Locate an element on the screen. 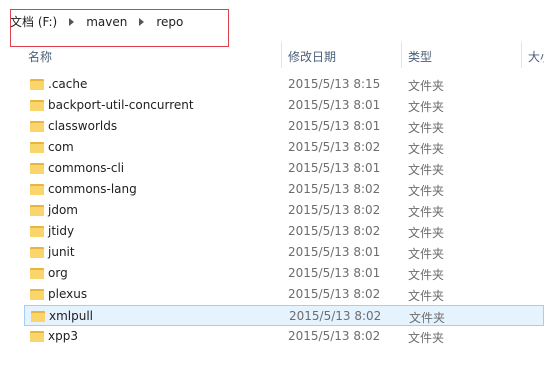 The height and width of the screenshot is (383, 544). file-name: xpp3 is located at coordinates (63, 336).